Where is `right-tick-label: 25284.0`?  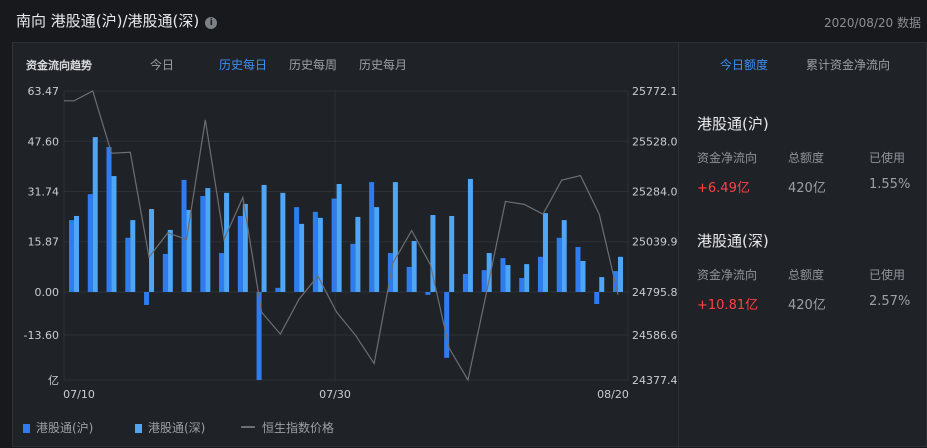 right-tick-label: 25284.0 is located at coordinates (655, 191).